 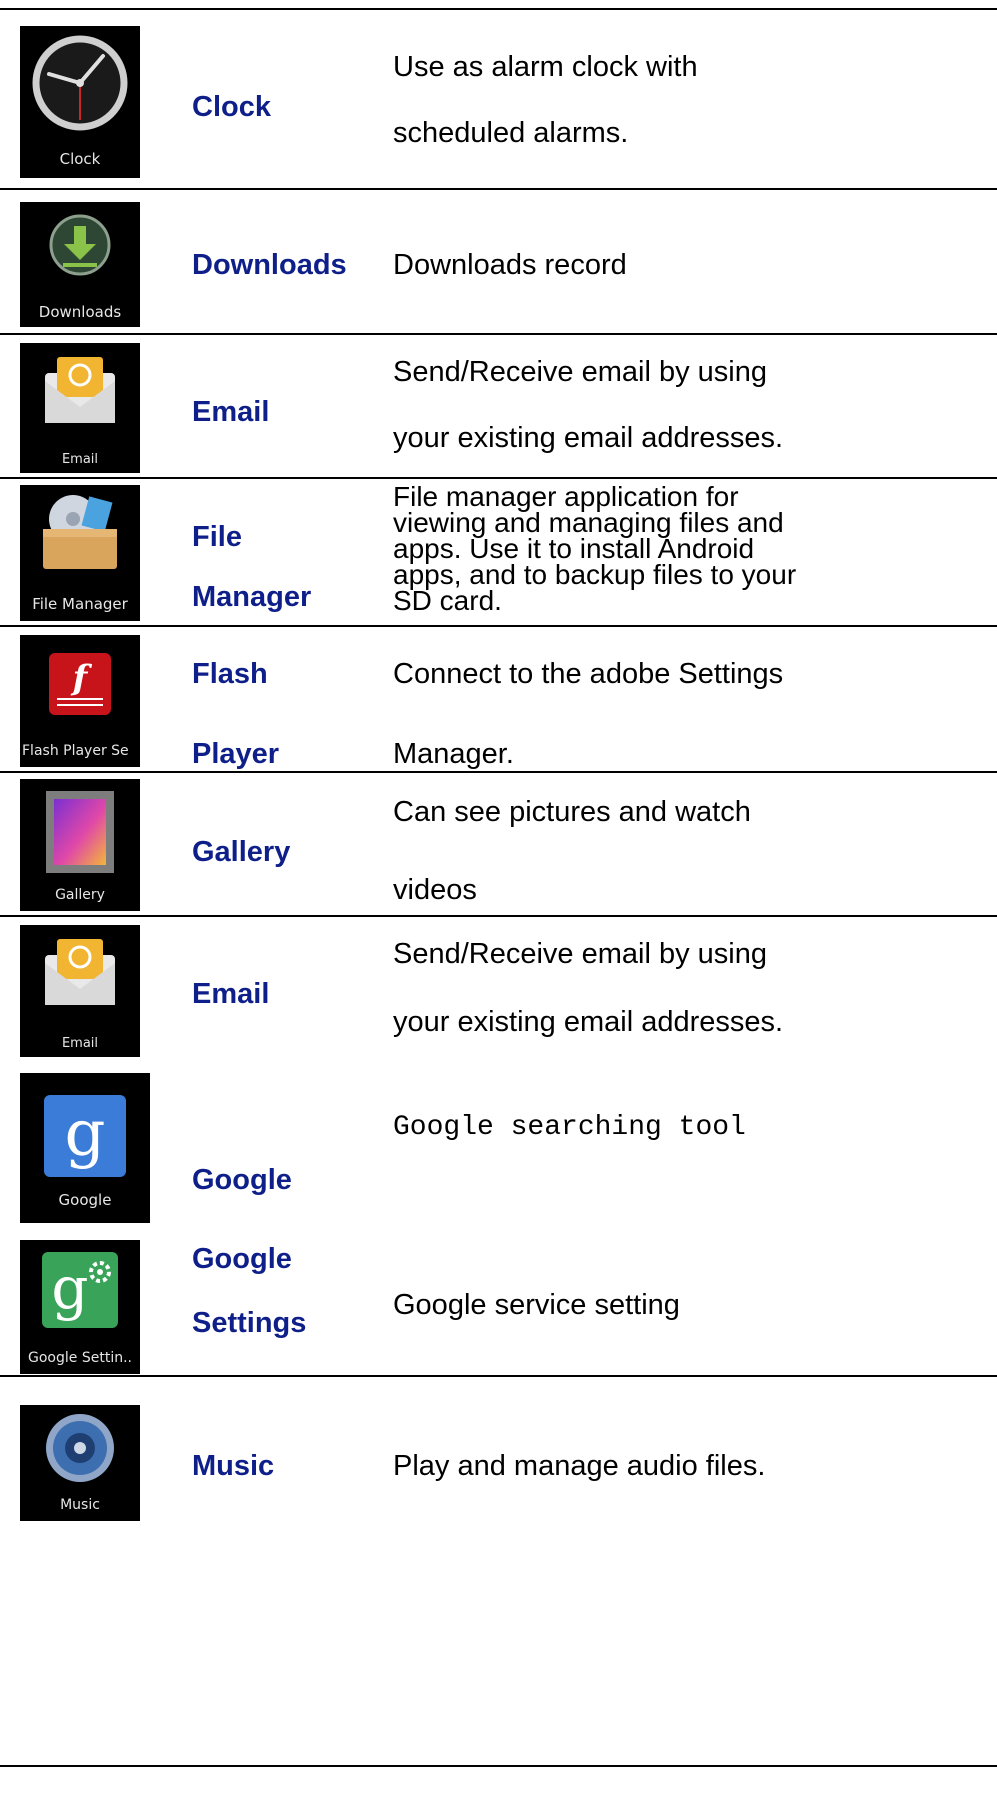 I want to click on gallery-icon, so click(x=80, y=832).